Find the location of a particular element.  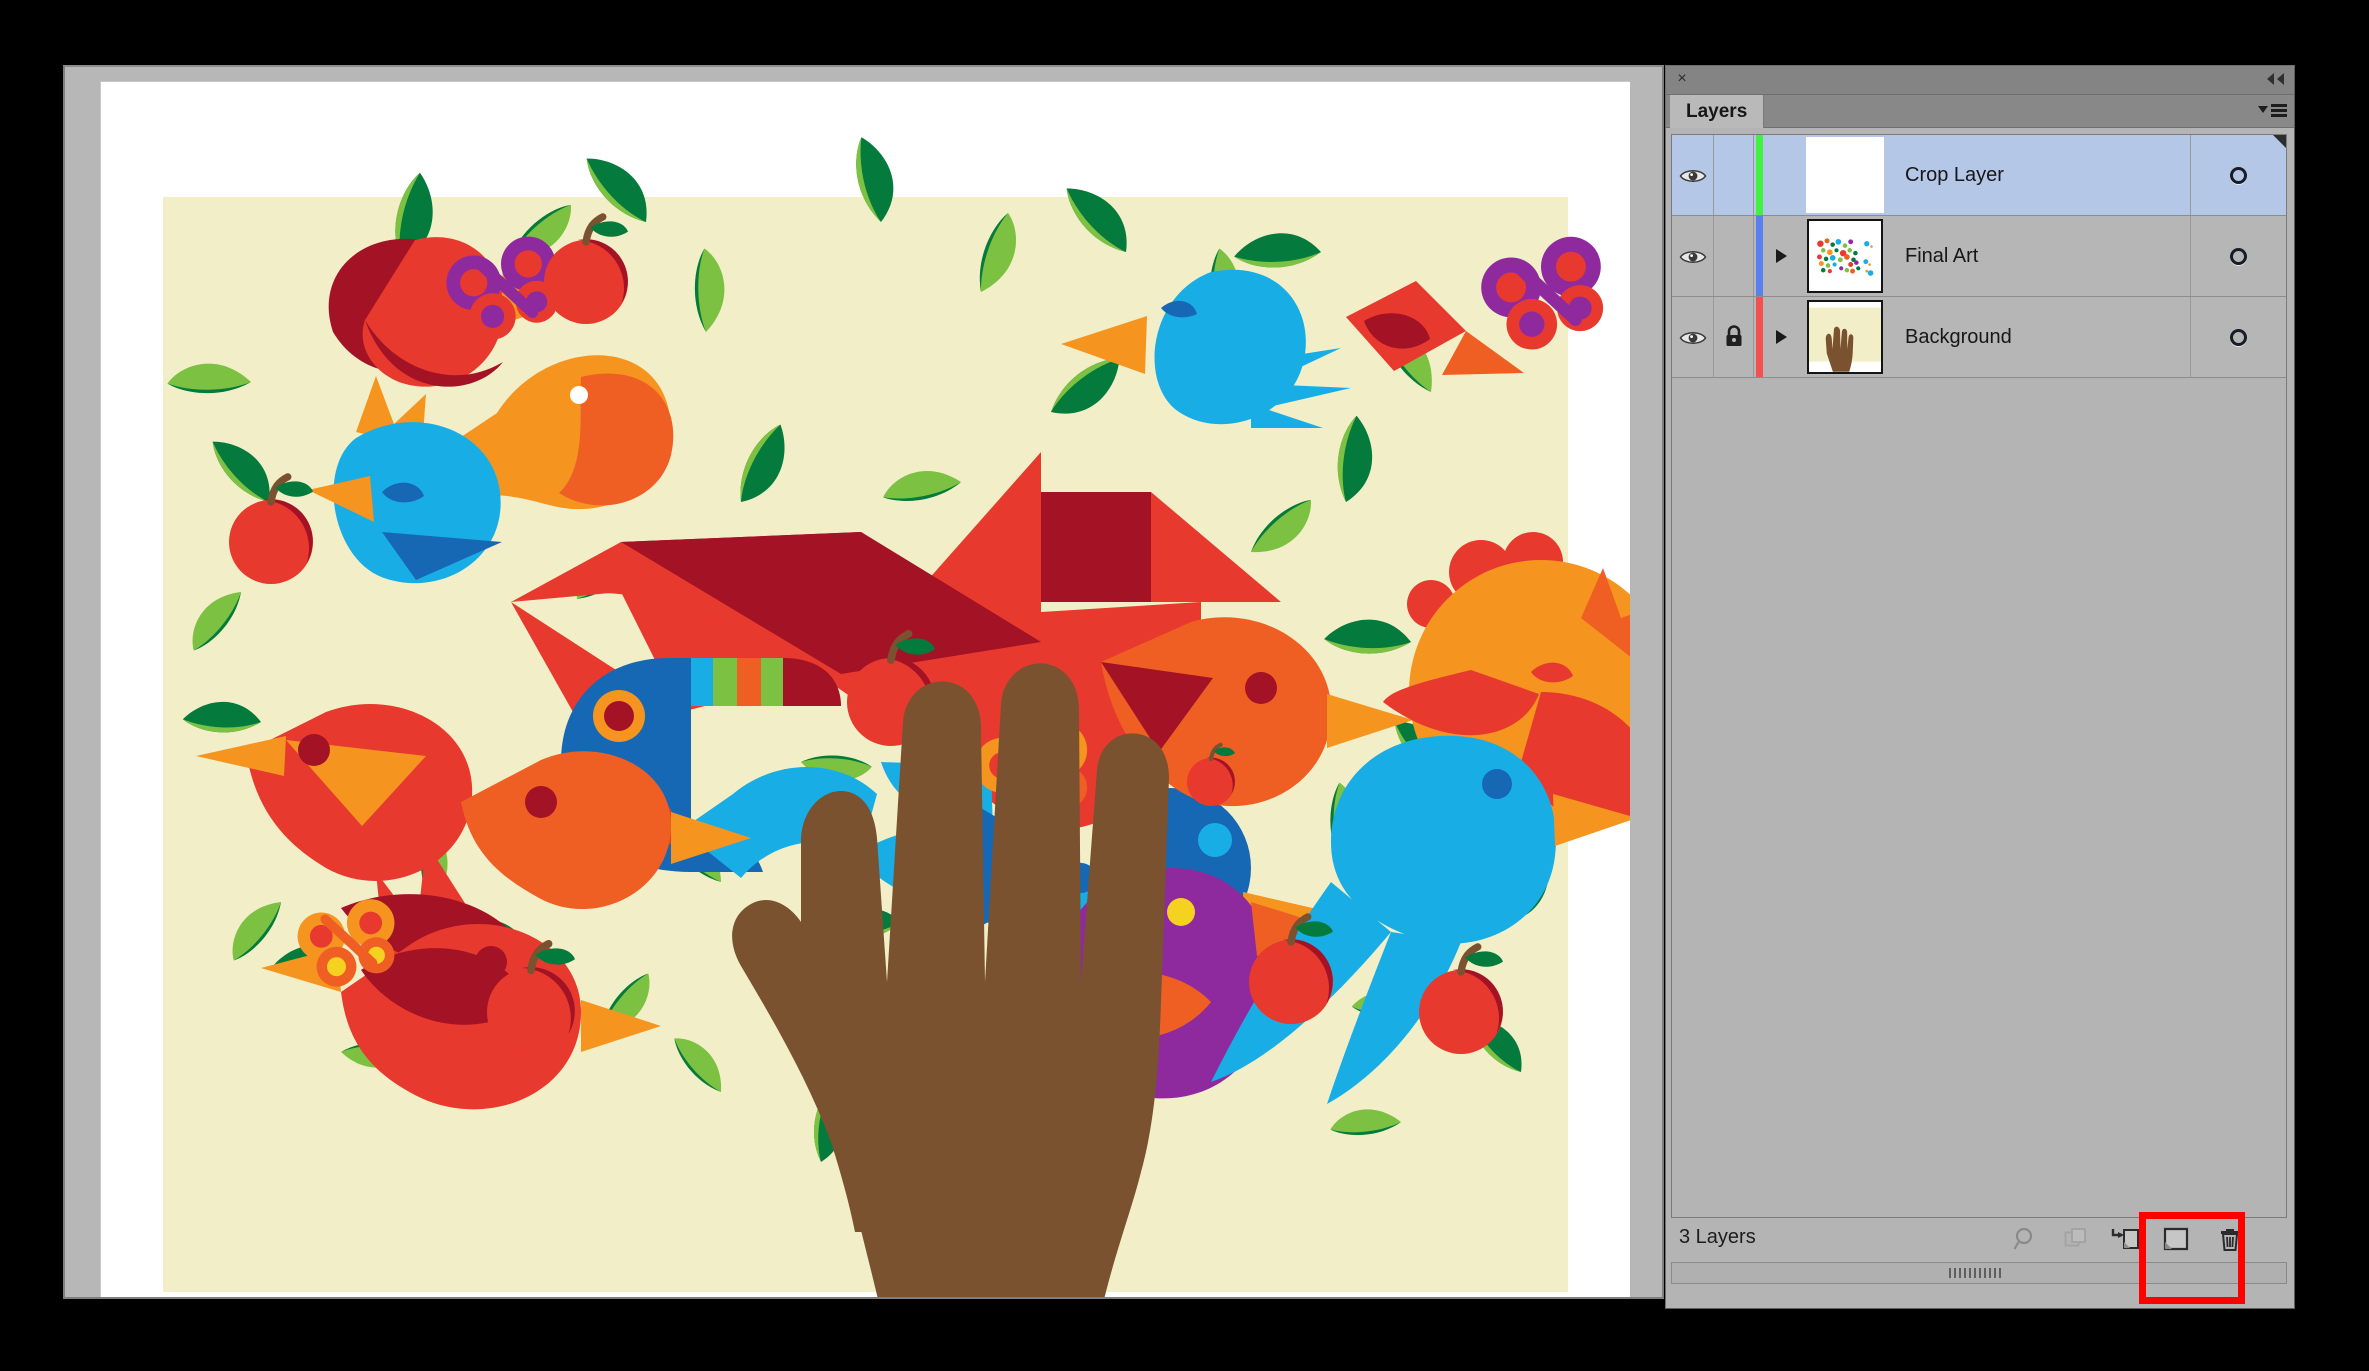

layer-row: Crop Layer is located at coordinates (1979, 175).